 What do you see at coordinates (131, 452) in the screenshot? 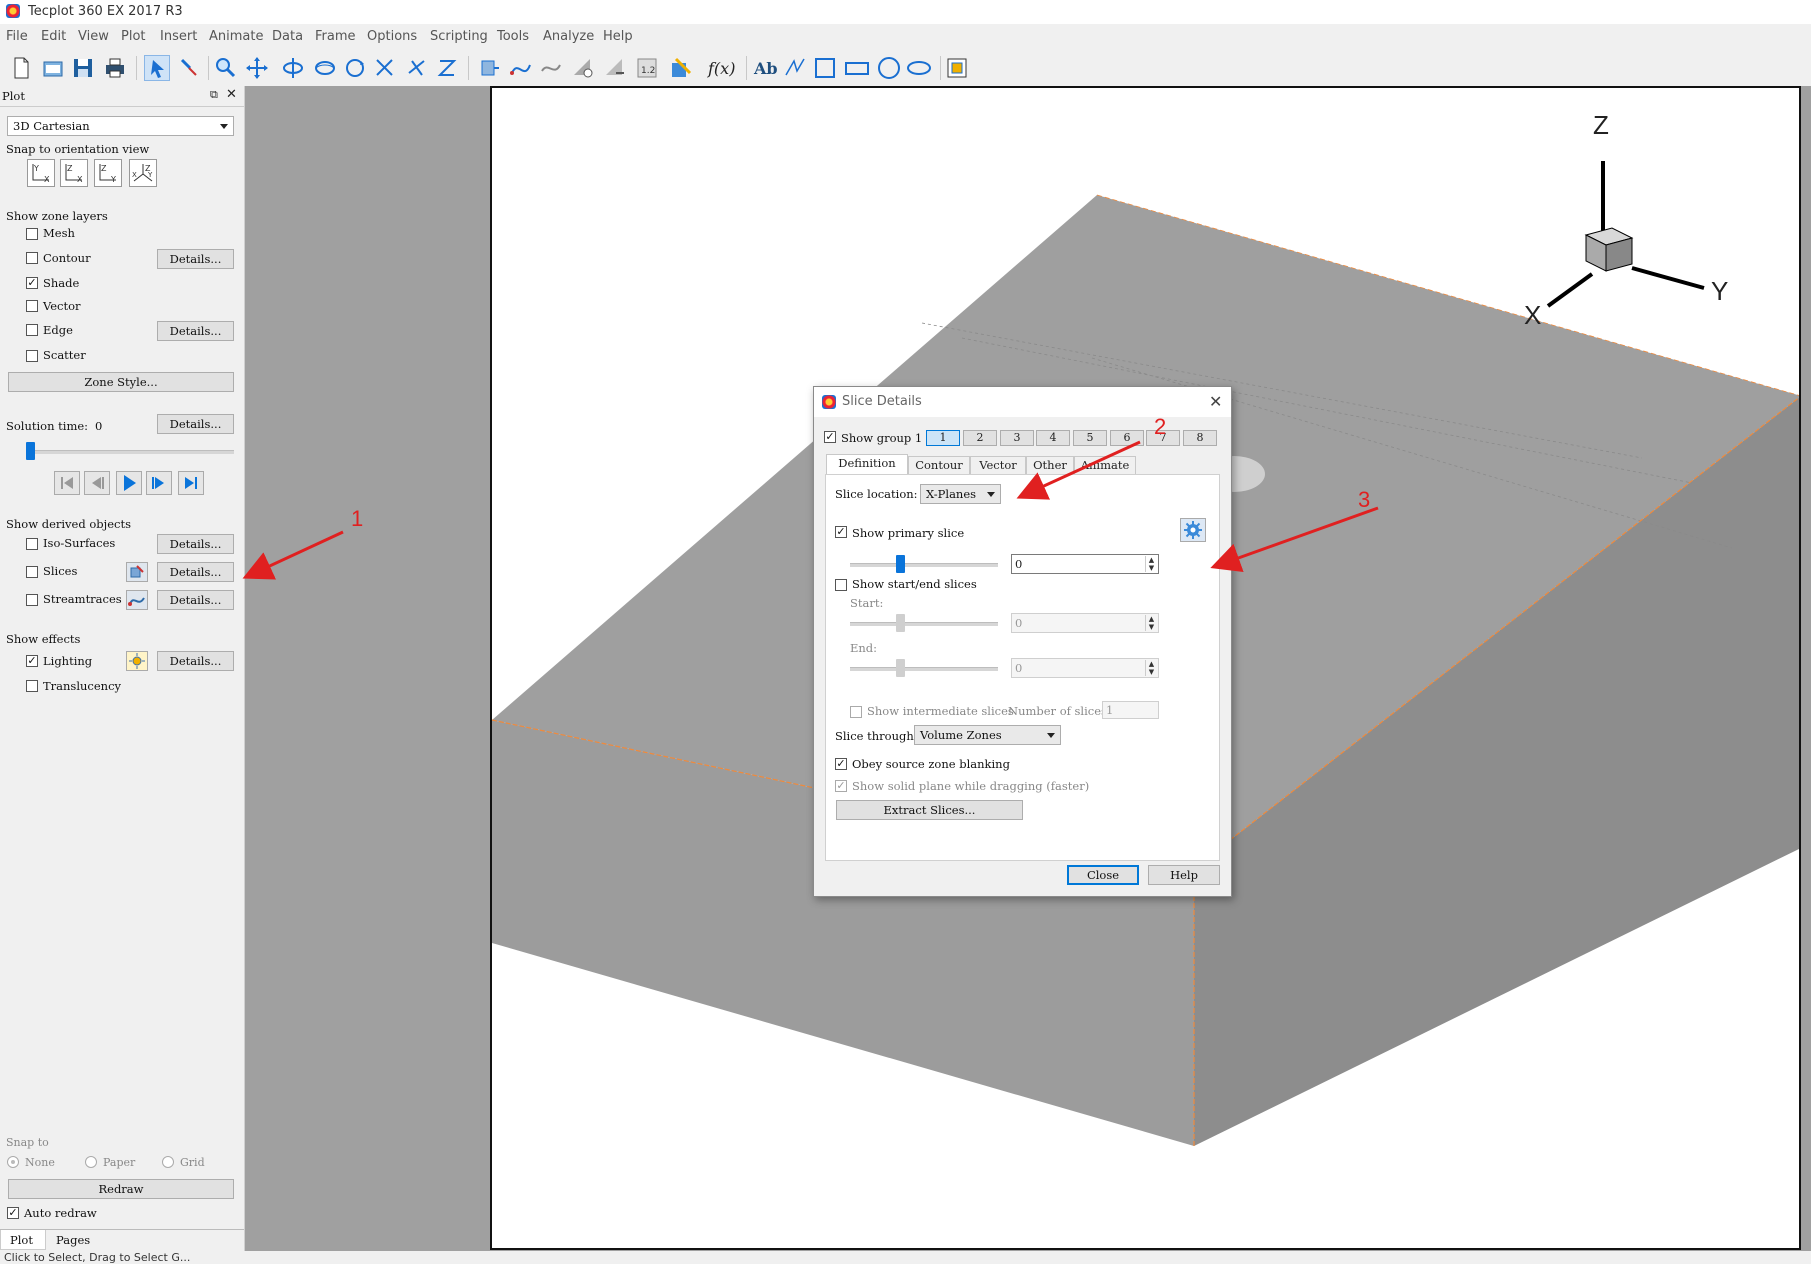
I see `solution-time-slider` at bounding box center [131, 452].